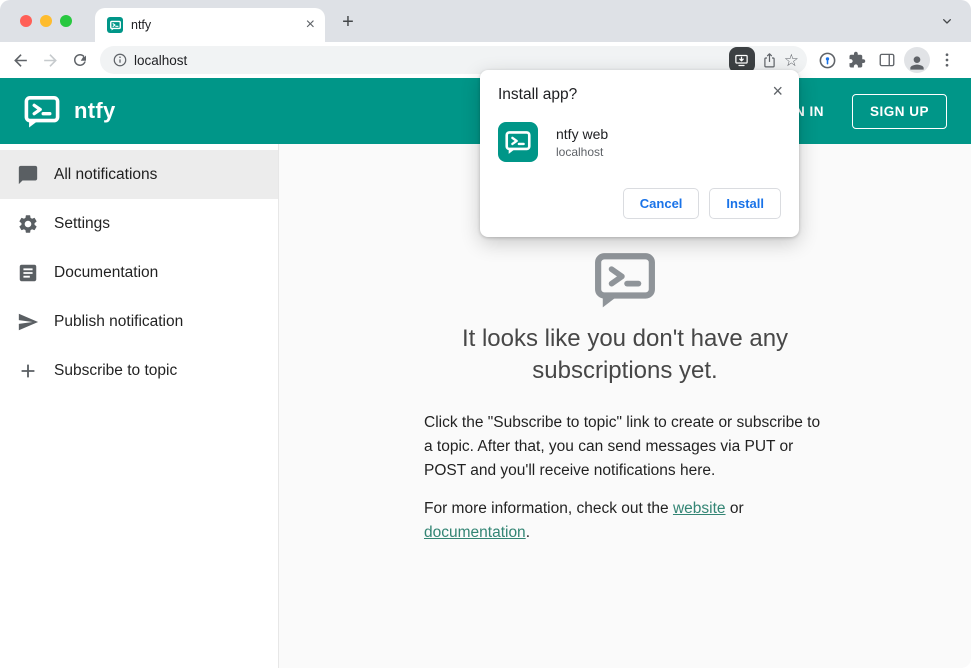 This screenshot has height=668, width=971. Describe the element at coordinates (116, 370) in the screenshot. I see `sidebar-item-label: Subscribe to topic` at that location.